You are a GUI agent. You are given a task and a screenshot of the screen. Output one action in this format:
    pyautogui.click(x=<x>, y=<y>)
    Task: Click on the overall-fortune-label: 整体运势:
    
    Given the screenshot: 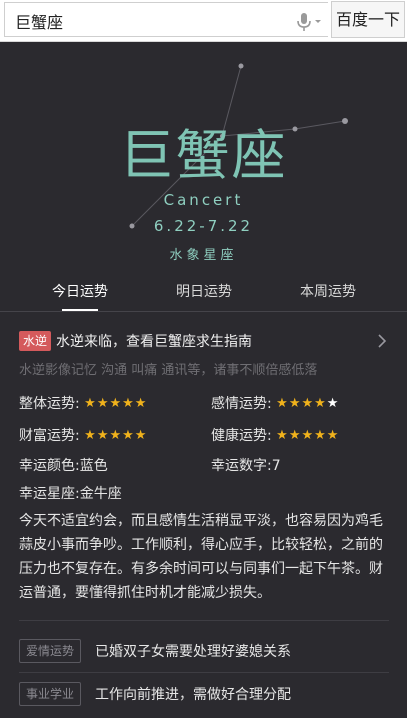 What is the action you would take?
    pyautogui.click(x=49, y=404)
    